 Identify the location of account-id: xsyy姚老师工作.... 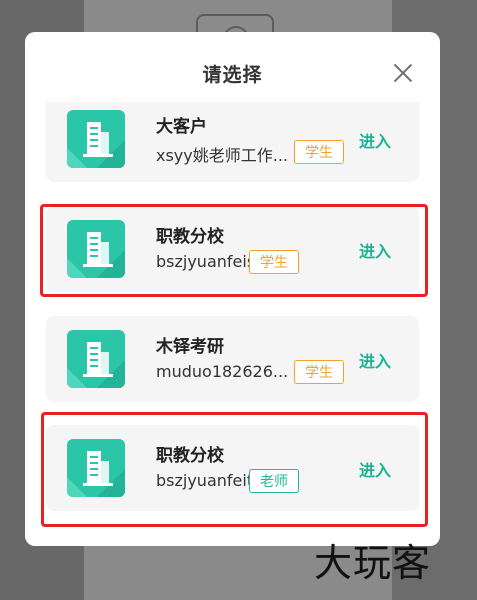
(222, 155).